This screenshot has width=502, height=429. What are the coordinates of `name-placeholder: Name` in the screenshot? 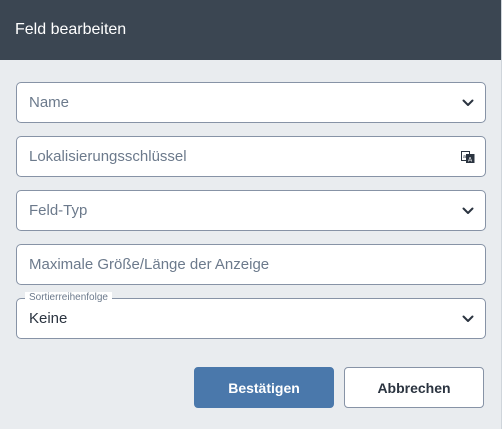 It's located at (49, 102).